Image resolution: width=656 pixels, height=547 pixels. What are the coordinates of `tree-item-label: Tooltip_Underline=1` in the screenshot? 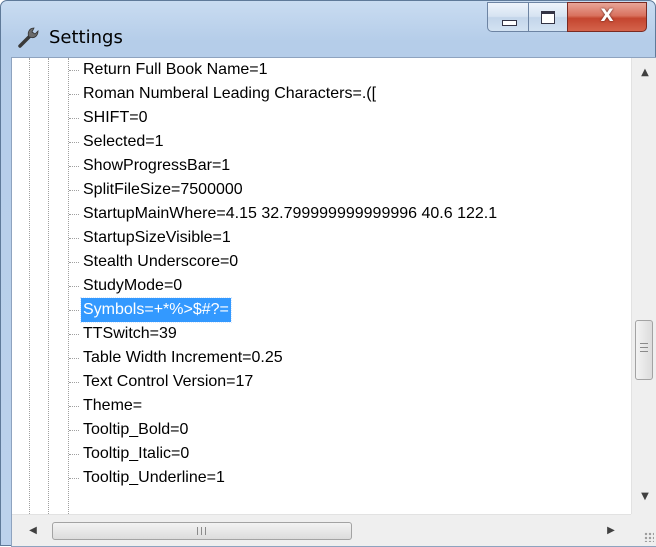 It's located at (154, 477).